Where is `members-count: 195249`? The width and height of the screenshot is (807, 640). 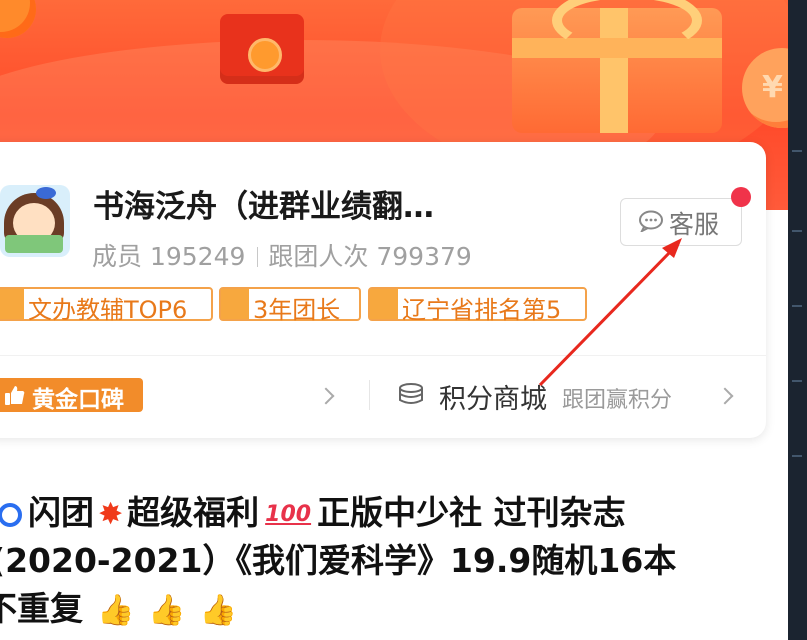
members-count: 195249 is located at coordinates (197, 256).